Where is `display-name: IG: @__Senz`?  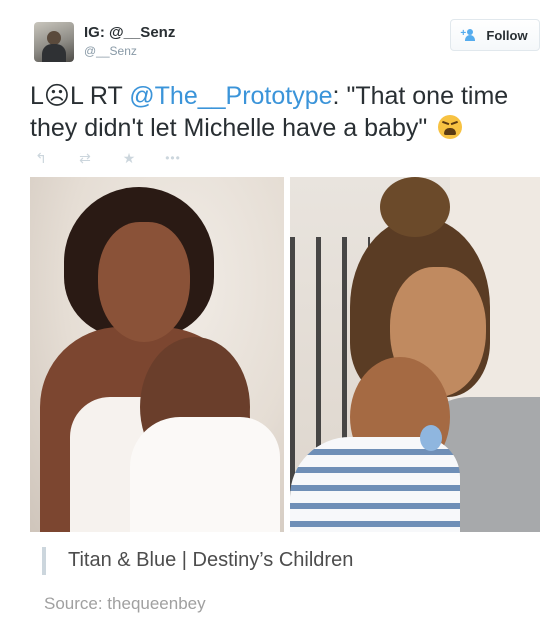
display-name: IG: @__Senz is located at coordinates (129, 32).